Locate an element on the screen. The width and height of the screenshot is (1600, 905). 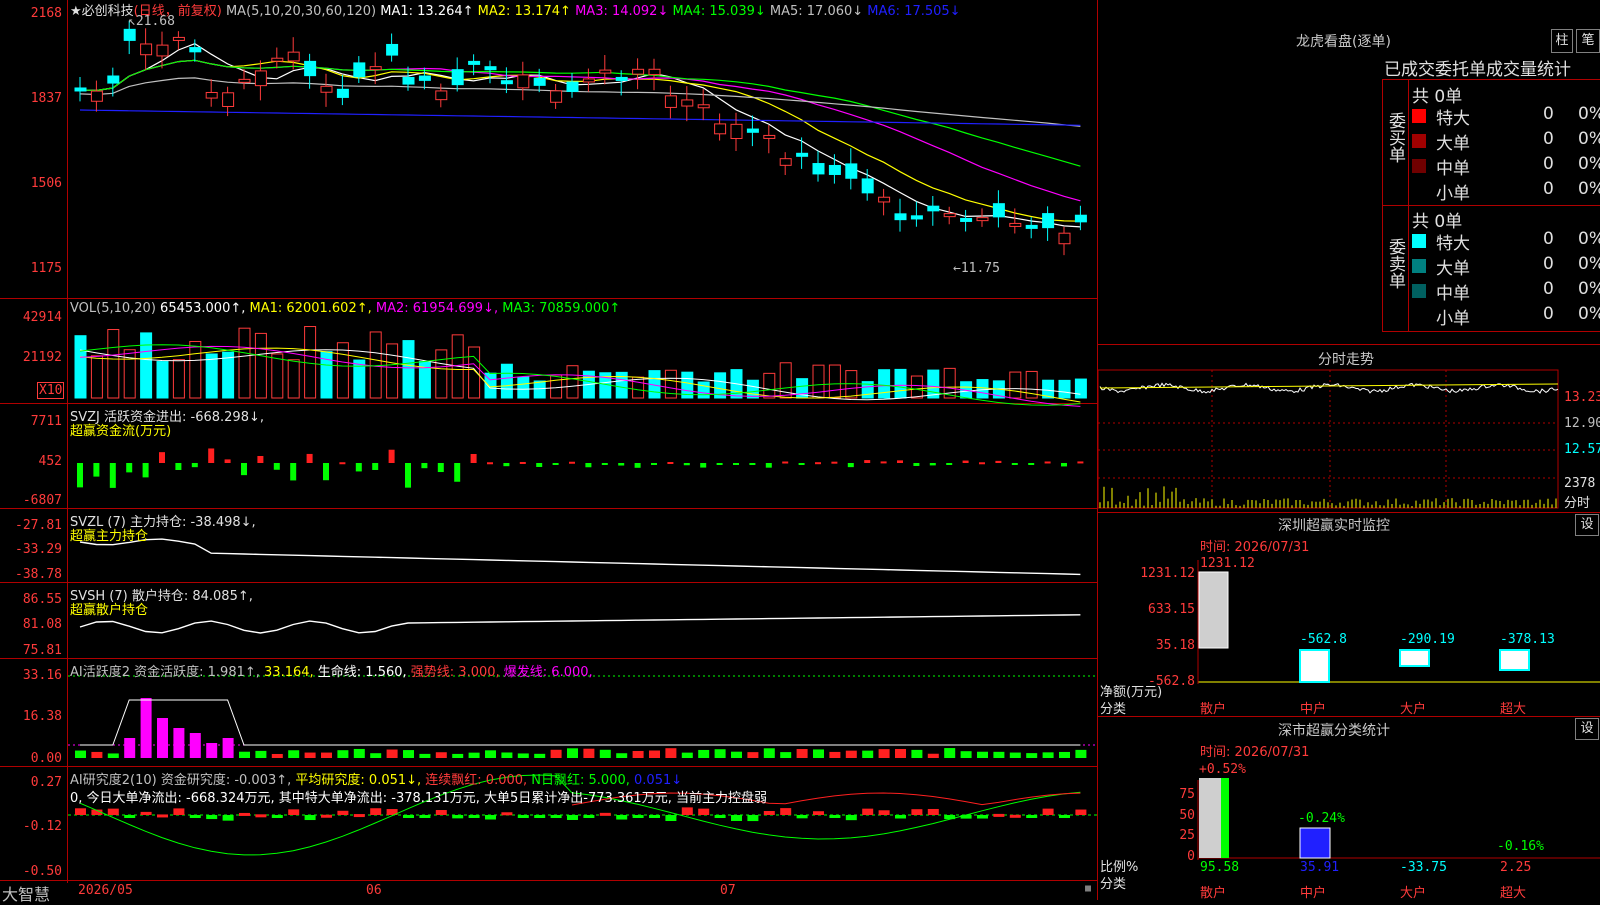
order-size-label: 大单 is located at coordinates (1453, 144).